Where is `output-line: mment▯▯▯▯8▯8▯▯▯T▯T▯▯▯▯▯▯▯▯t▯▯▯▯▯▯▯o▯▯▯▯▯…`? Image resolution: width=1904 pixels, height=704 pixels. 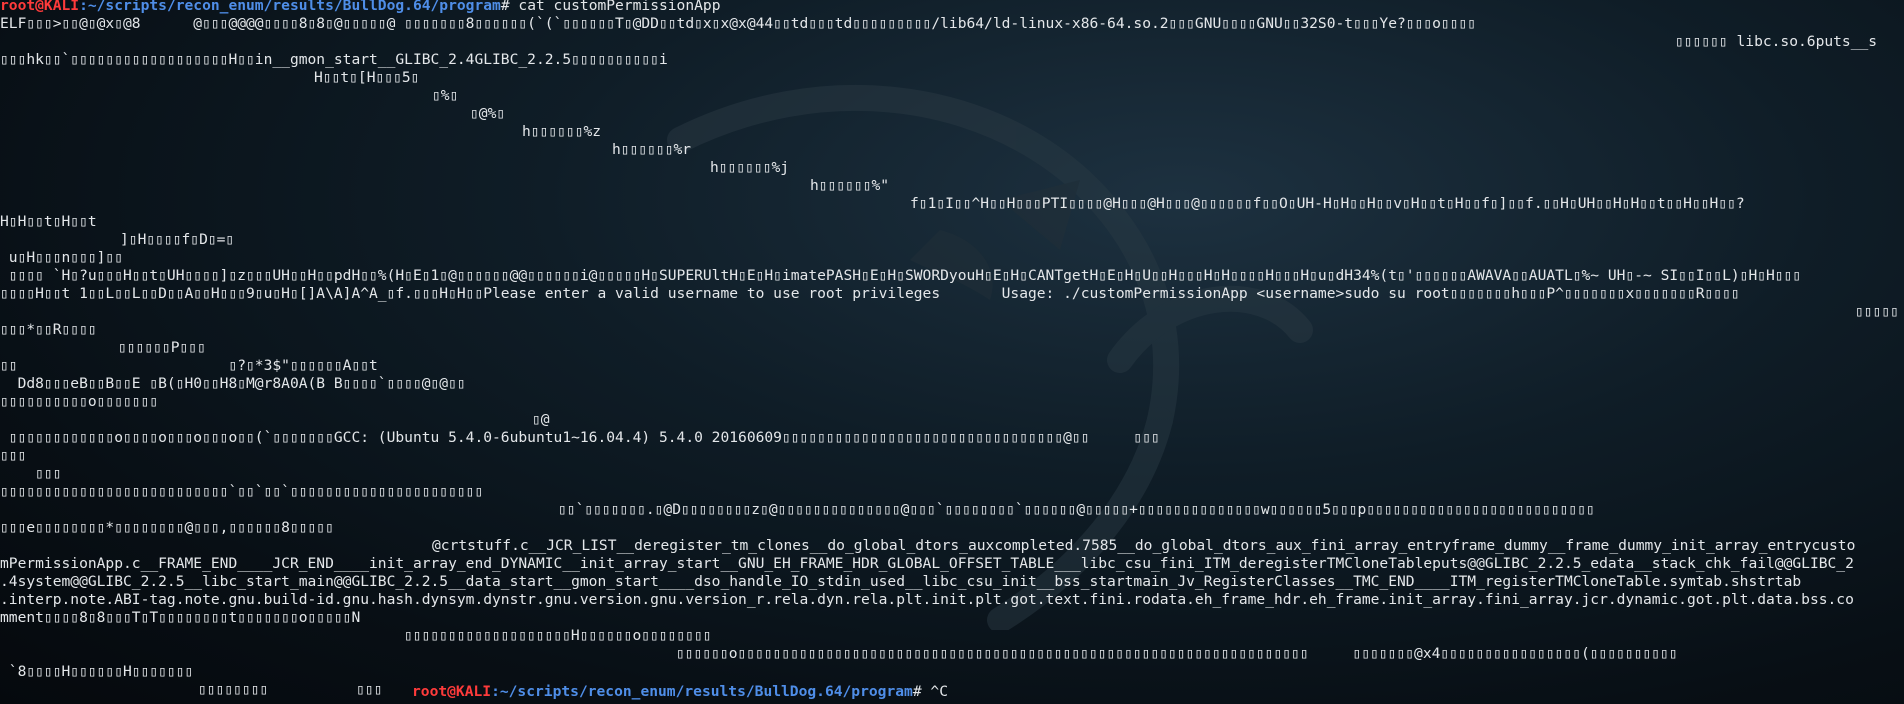
output-line: mment▯▯▯▯8▯8▯▯▯T▯T▯▯▯▯▯▯▯▯t▯▯▯▯▯▯▯o▯▯▯▯▯… is located at coordinates (180, 617).